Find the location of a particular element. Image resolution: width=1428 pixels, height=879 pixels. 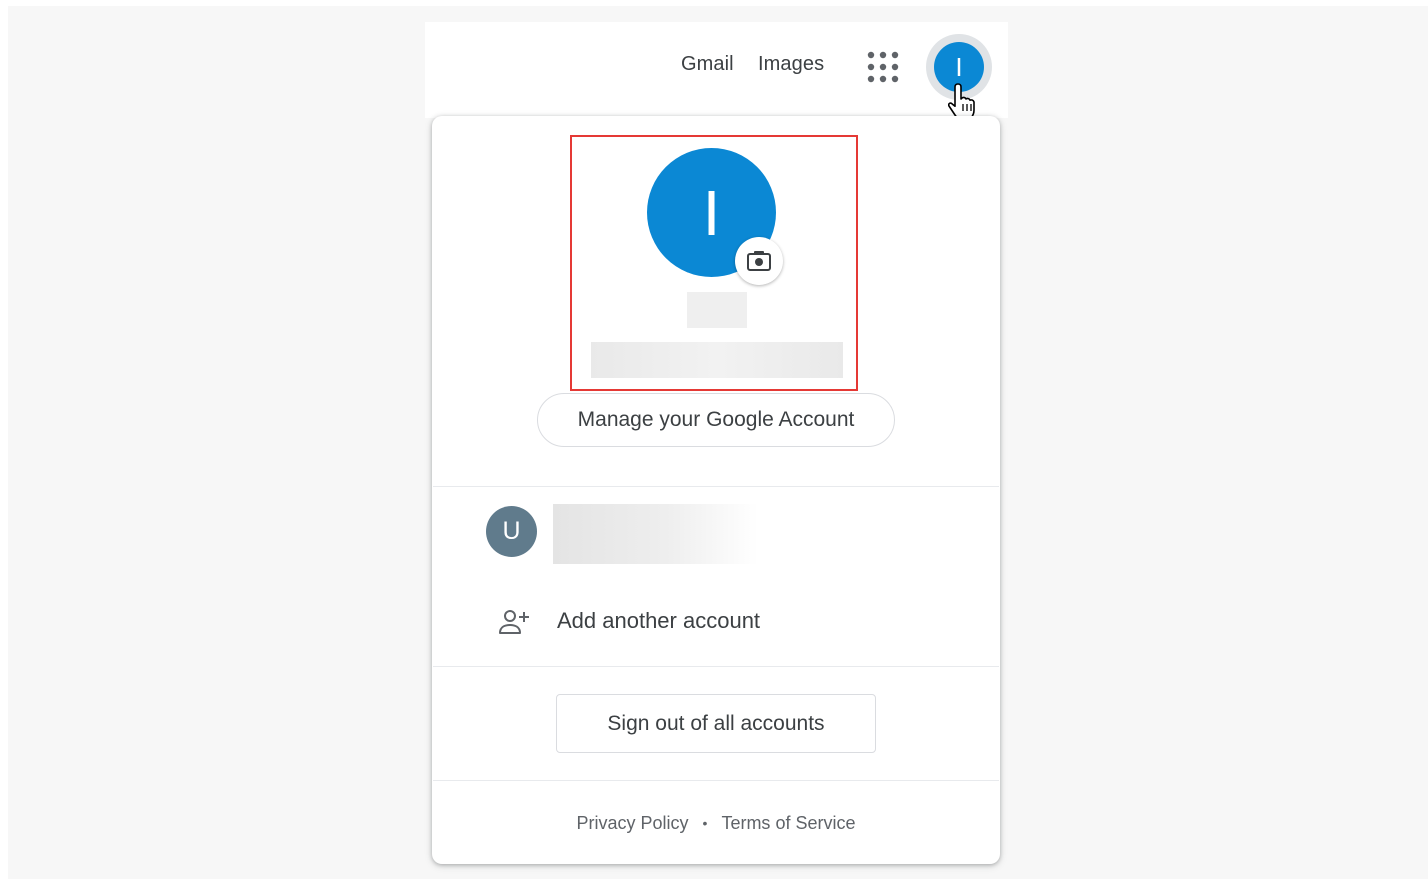

images-link: Images is located at coordinates (791, 64).